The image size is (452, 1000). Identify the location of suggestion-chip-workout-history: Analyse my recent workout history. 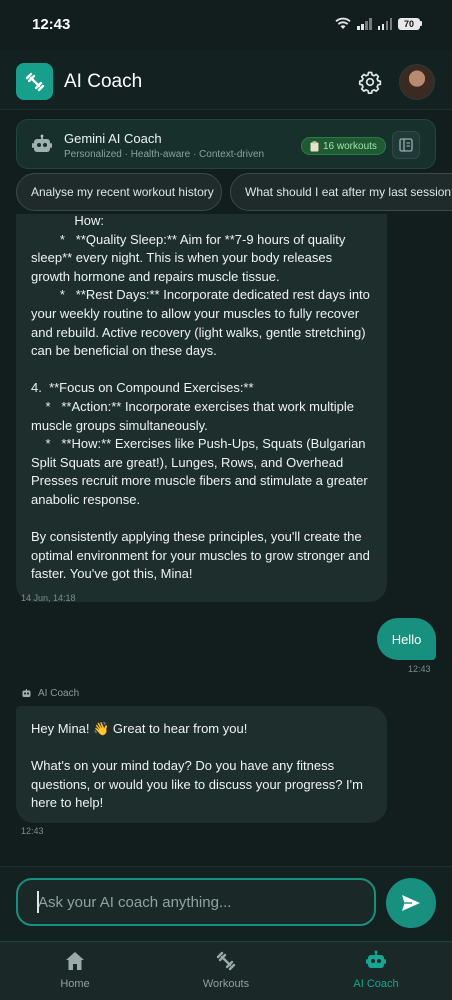
(119, 192).